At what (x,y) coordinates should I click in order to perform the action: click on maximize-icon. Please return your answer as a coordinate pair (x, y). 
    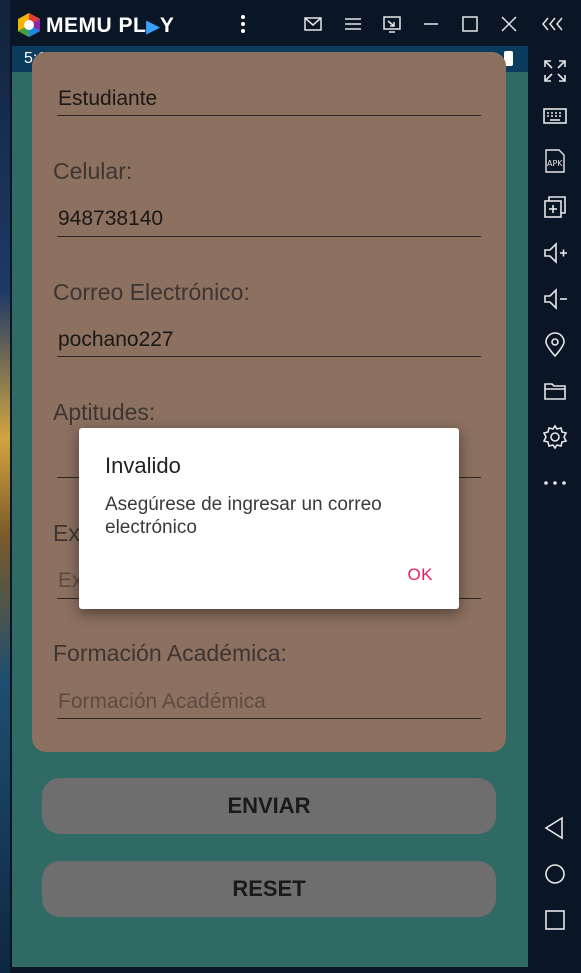
    Looking at the image, I should click on (470, 24).